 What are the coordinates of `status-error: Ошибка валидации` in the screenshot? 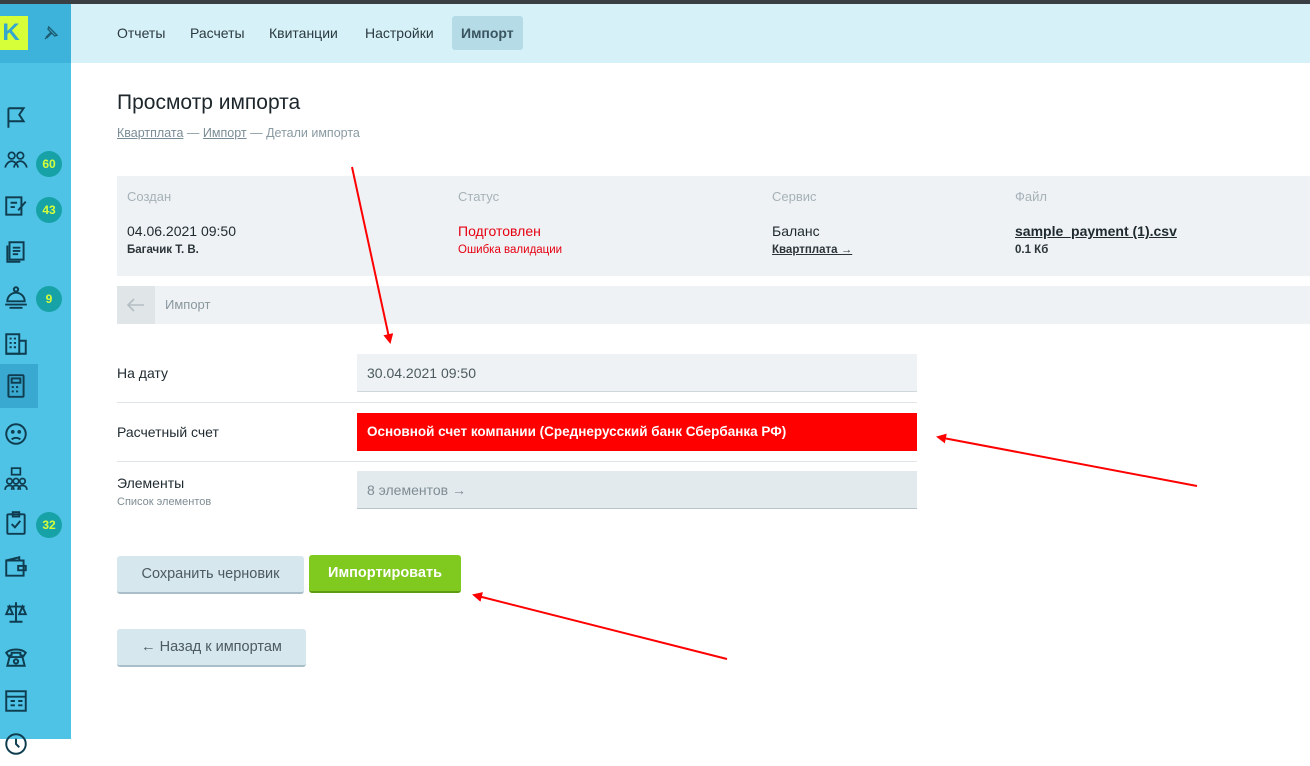 It's located at (510, 250).